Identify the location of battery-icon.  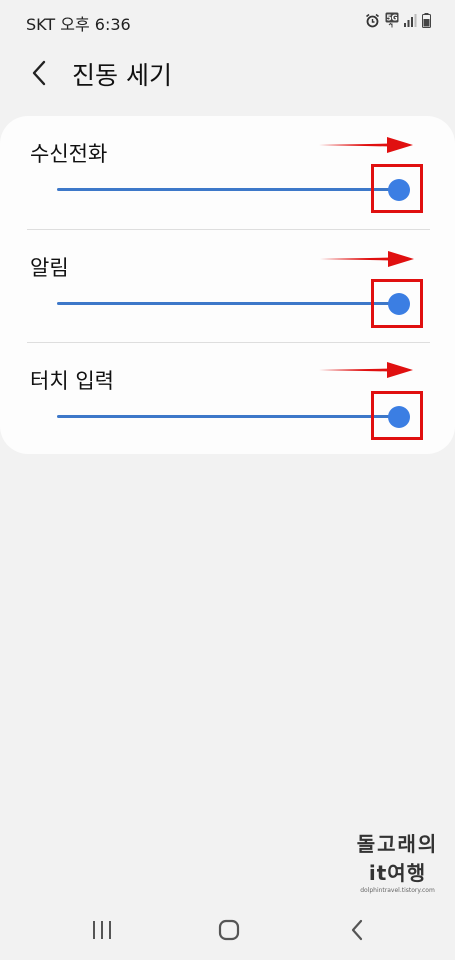
(426, 20).